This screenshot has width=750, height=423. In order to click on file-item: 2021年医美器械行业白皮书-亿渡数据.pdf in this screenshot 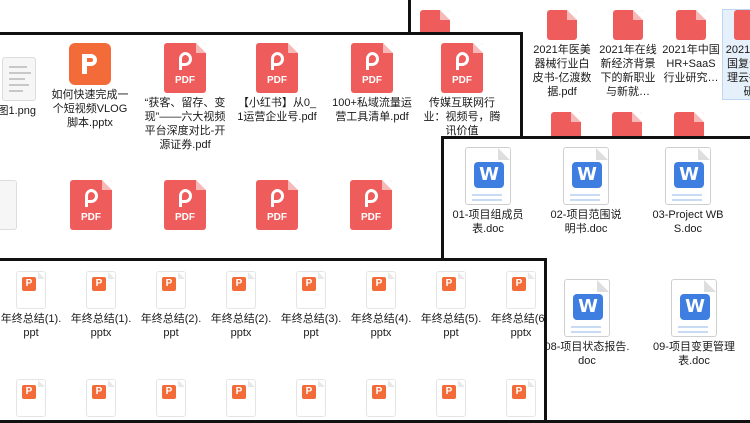, I will do `click(562, 54)`.